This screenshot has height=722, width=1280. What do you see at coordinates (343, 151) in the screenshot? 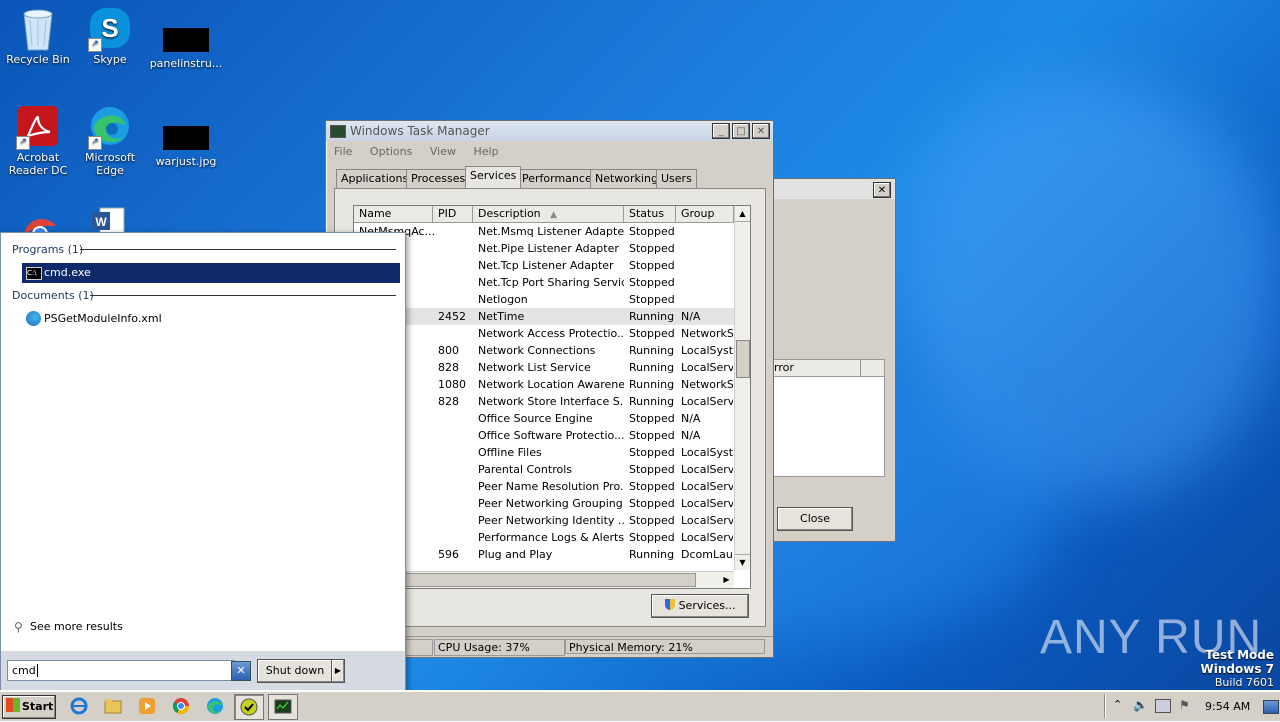
I see `menu-file: File` at bounding box center [343, 151].